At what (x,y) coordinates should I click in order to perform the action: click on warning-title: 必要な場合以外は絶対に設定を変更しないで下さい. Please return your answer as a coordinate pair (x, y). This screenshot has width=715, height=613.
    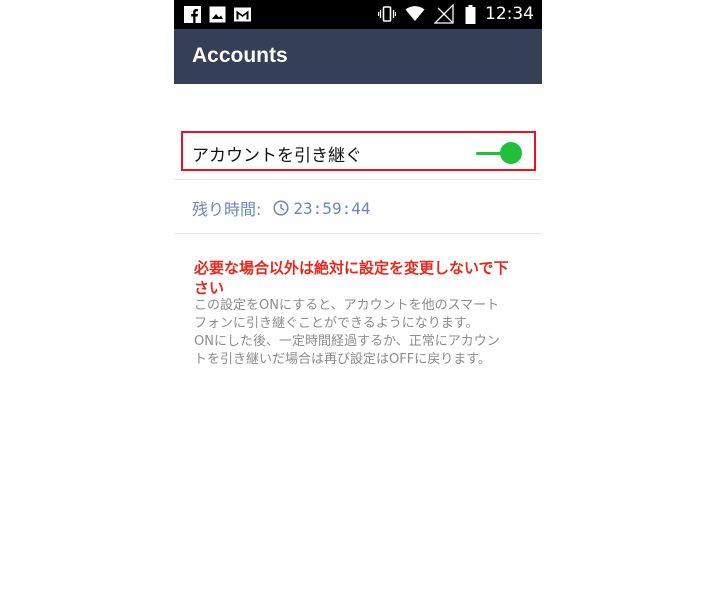
    Looking at the image, I should click on (351, 278).